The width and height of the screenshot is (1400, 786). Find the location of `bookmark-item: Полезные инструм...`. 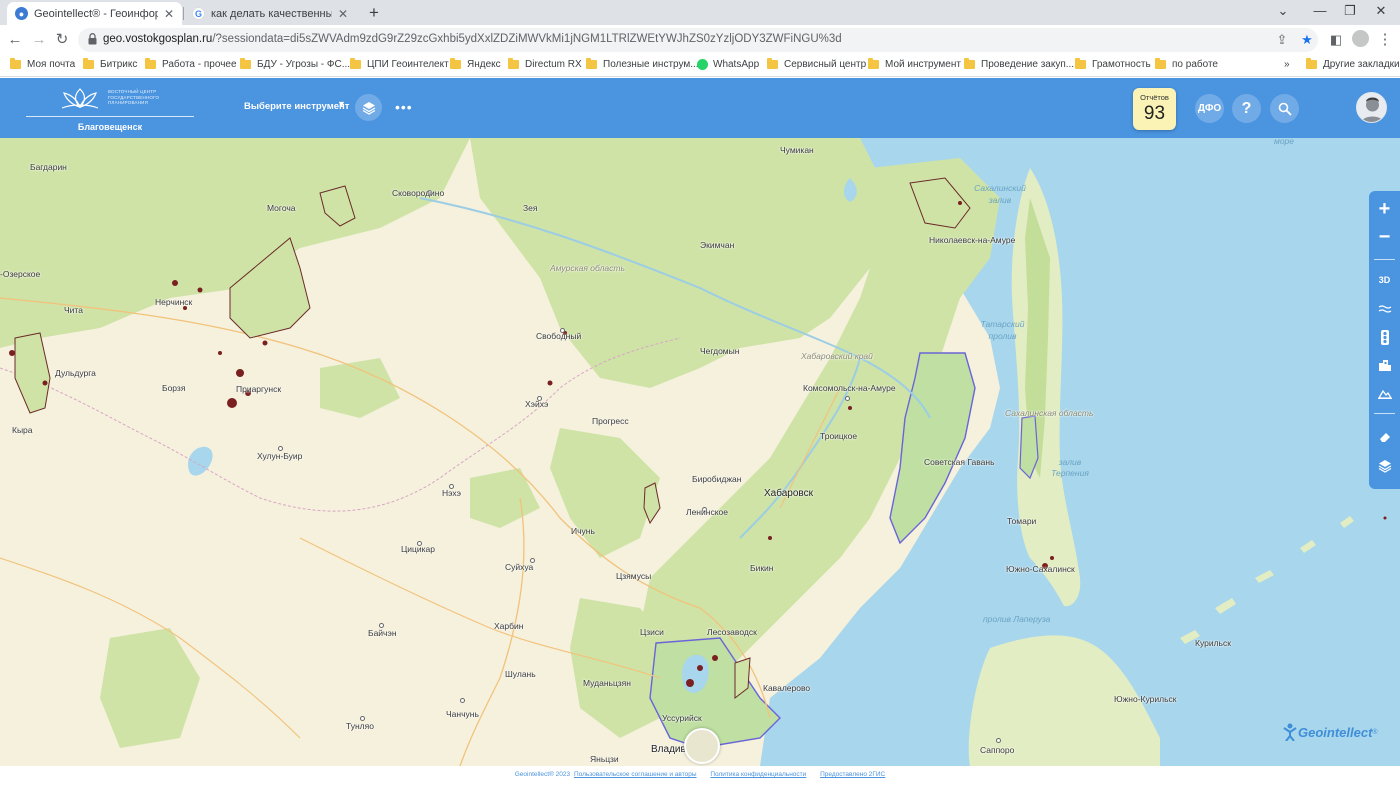

bookmark-item: Полезные инструм... is located at coordinates (642, 64).